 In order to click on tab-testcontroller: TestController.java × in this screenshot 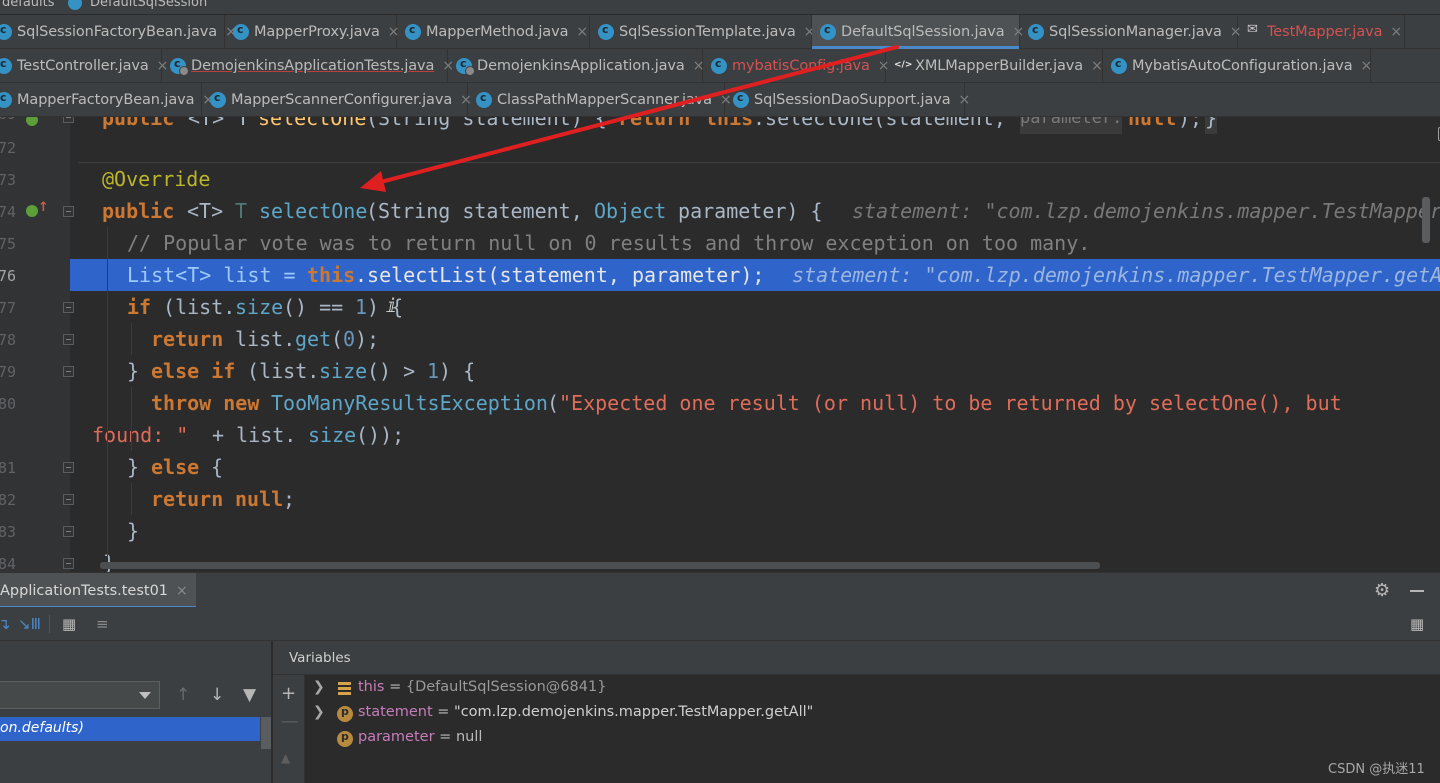, I will do `click(84, 66)`.